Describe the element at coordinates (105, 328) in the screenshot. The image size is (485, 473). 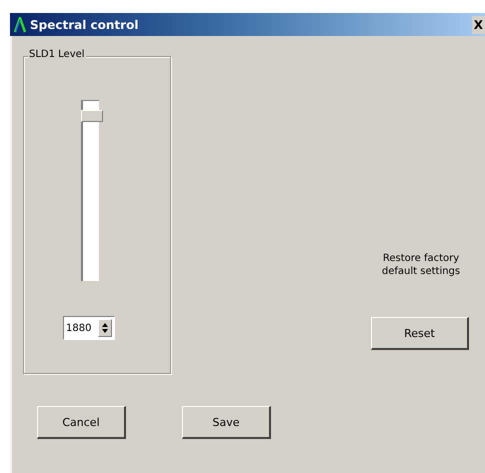
I see `spin-arrows-icon` at that location.